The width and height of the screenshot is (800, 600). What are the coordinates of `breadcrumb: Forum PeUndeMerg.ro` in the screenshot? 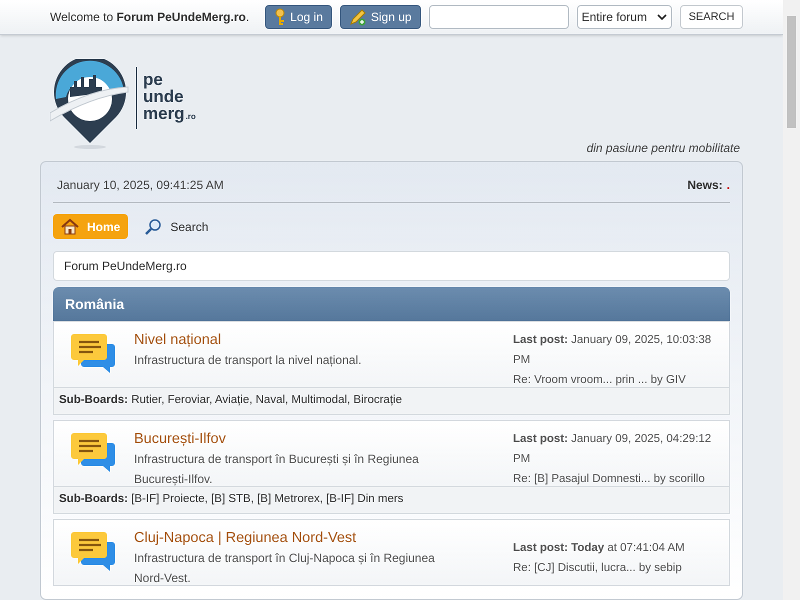 It's located at (391, 266).